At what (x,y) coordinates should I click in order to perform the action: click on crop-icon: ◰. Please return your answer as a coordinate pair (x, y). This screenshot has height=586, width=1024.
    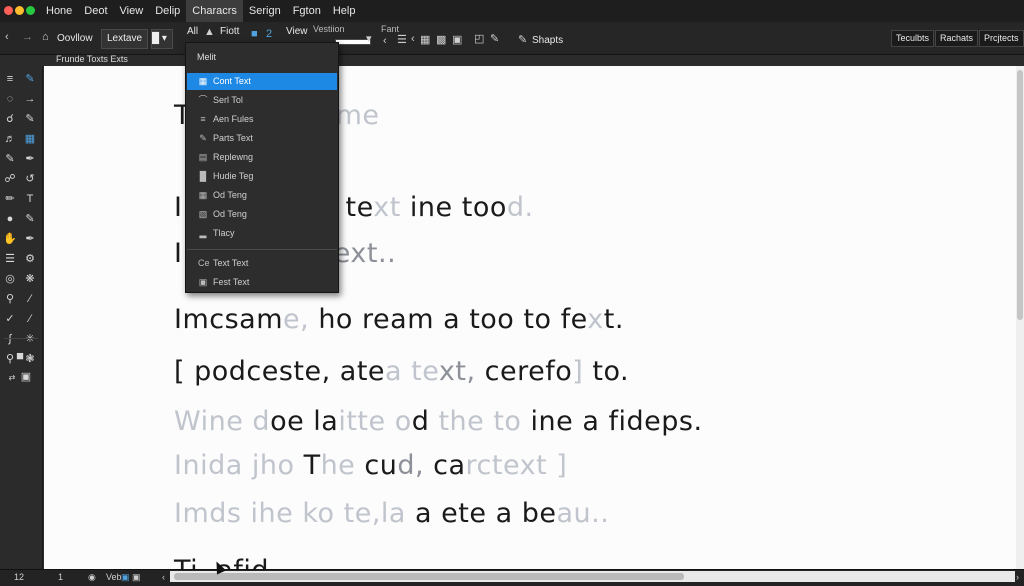
    Looking at the image, I should click on (479, 38).